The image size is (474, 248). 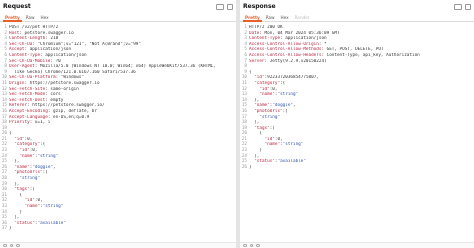 I want to click on response-footer, so click(x=357, y=245).